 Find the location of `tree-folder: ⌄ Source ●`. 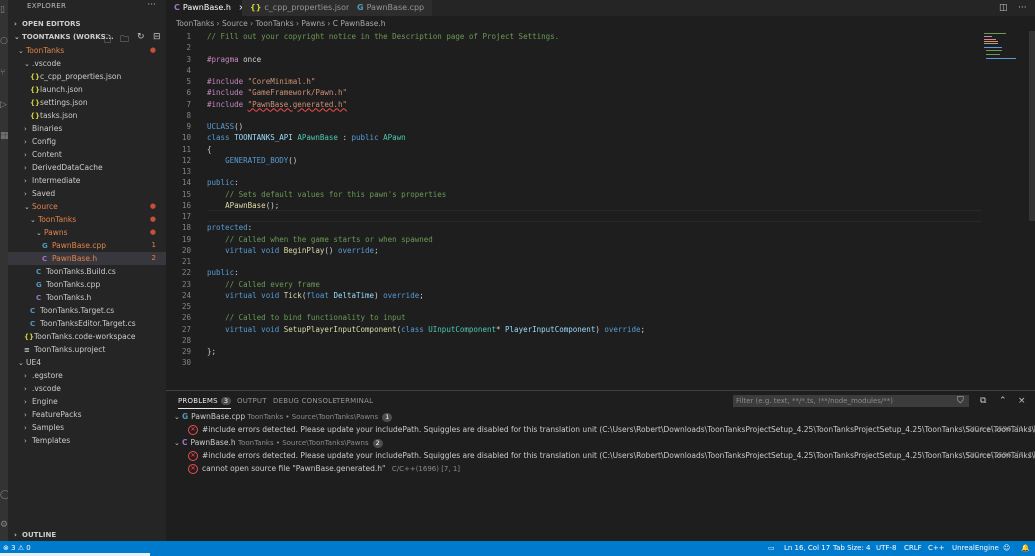

tree-folder: ⌄ Source ● is located at coordinates (87, 206).